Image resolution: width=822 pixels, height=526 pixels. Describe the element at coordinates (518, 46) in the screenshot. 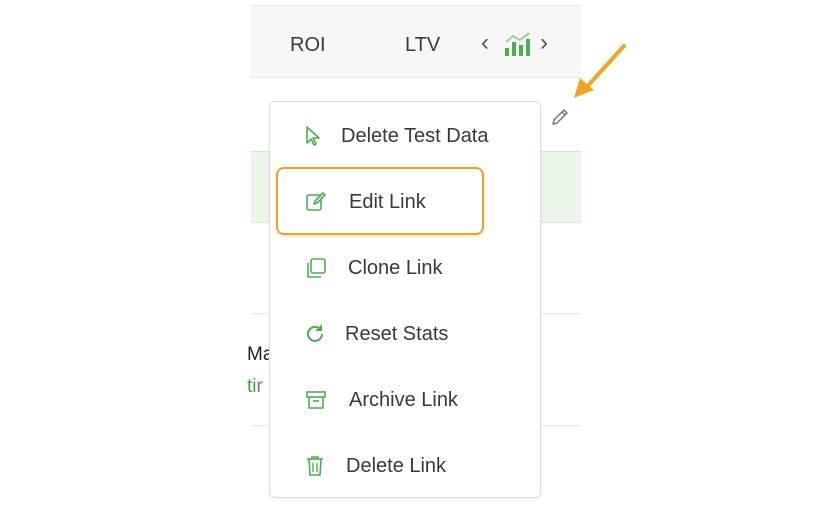

I see `bar-chart-icon` at that location.